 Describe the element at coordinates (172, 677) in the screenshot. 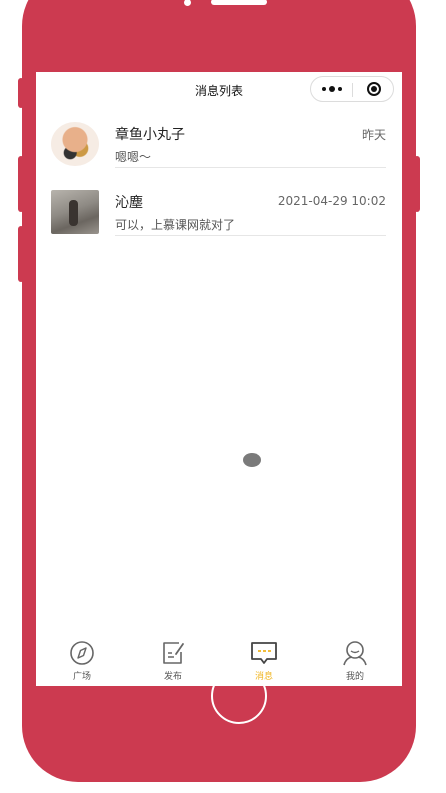

I see `tab-label: 发布` at that location.